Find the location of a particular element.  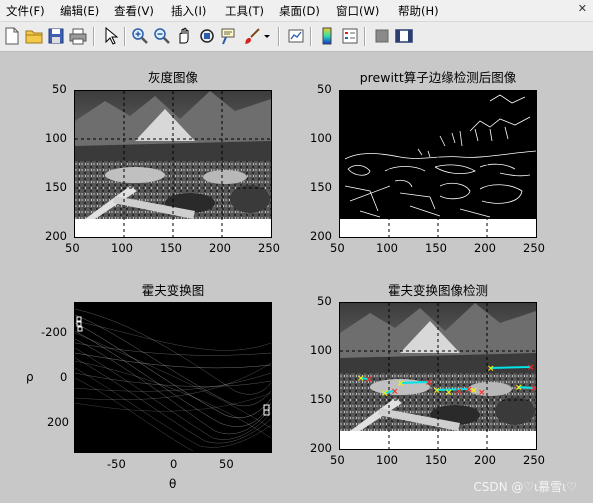

plot3-ylabel: ρ is located at coordinates (30, 377).